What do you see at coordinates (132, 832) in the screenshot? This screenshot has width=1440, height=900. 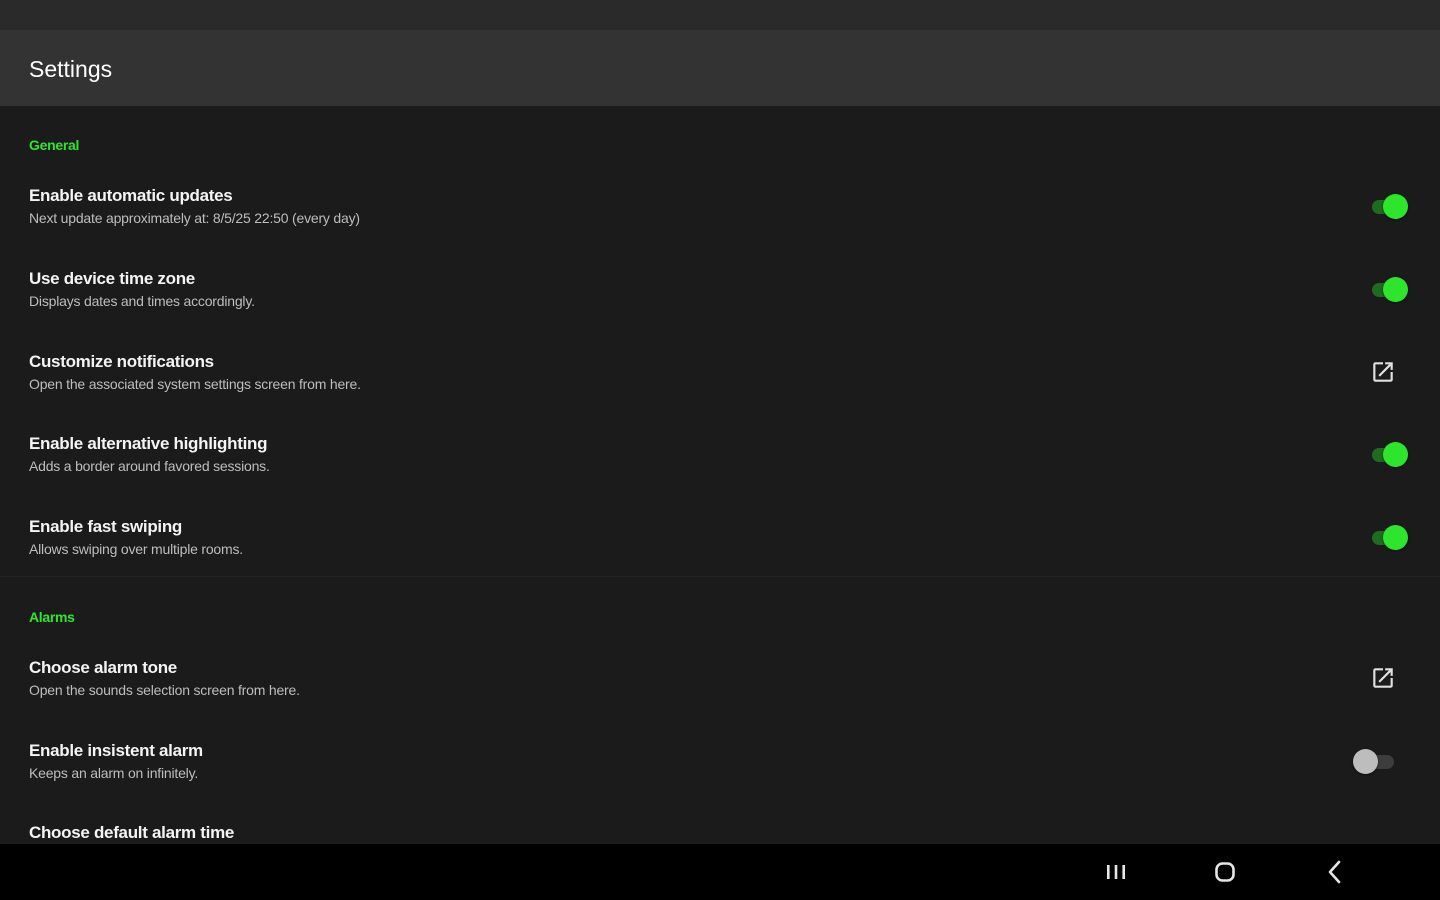 I see `setting-title: Choose default alarm time` at bounding box center [132, 832].